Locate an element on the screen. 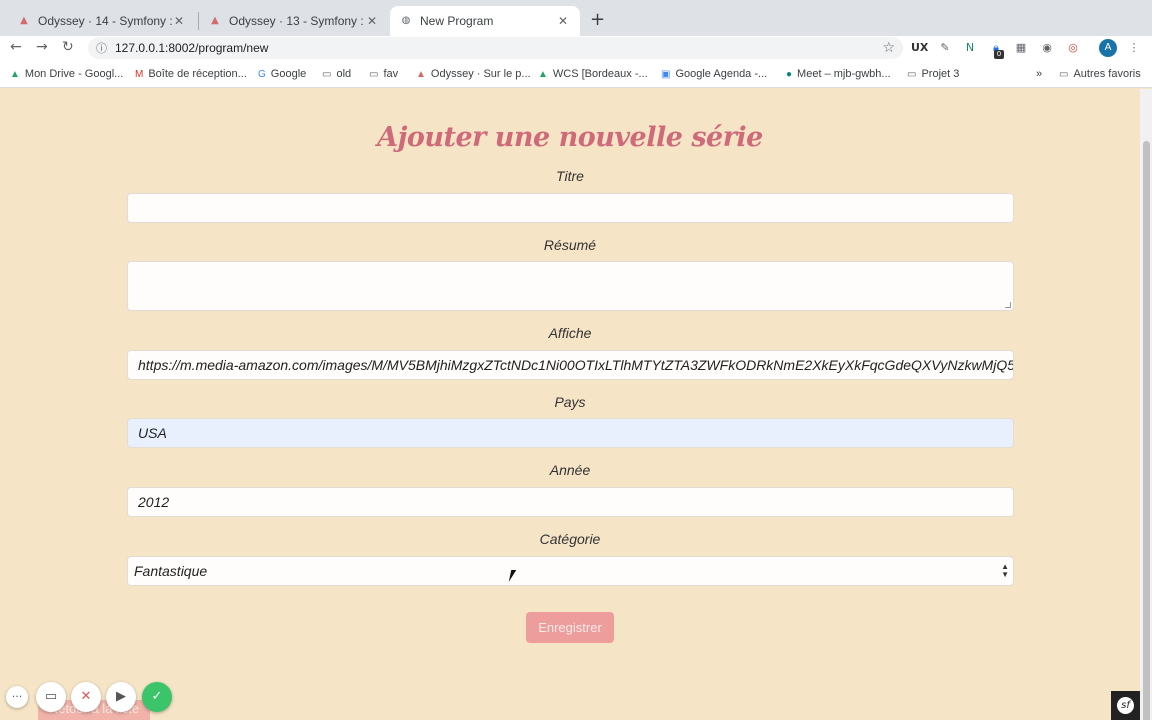 The height and width of the screenshot is (720, 1152). country-input: USA is located at coordinates (570, 433).